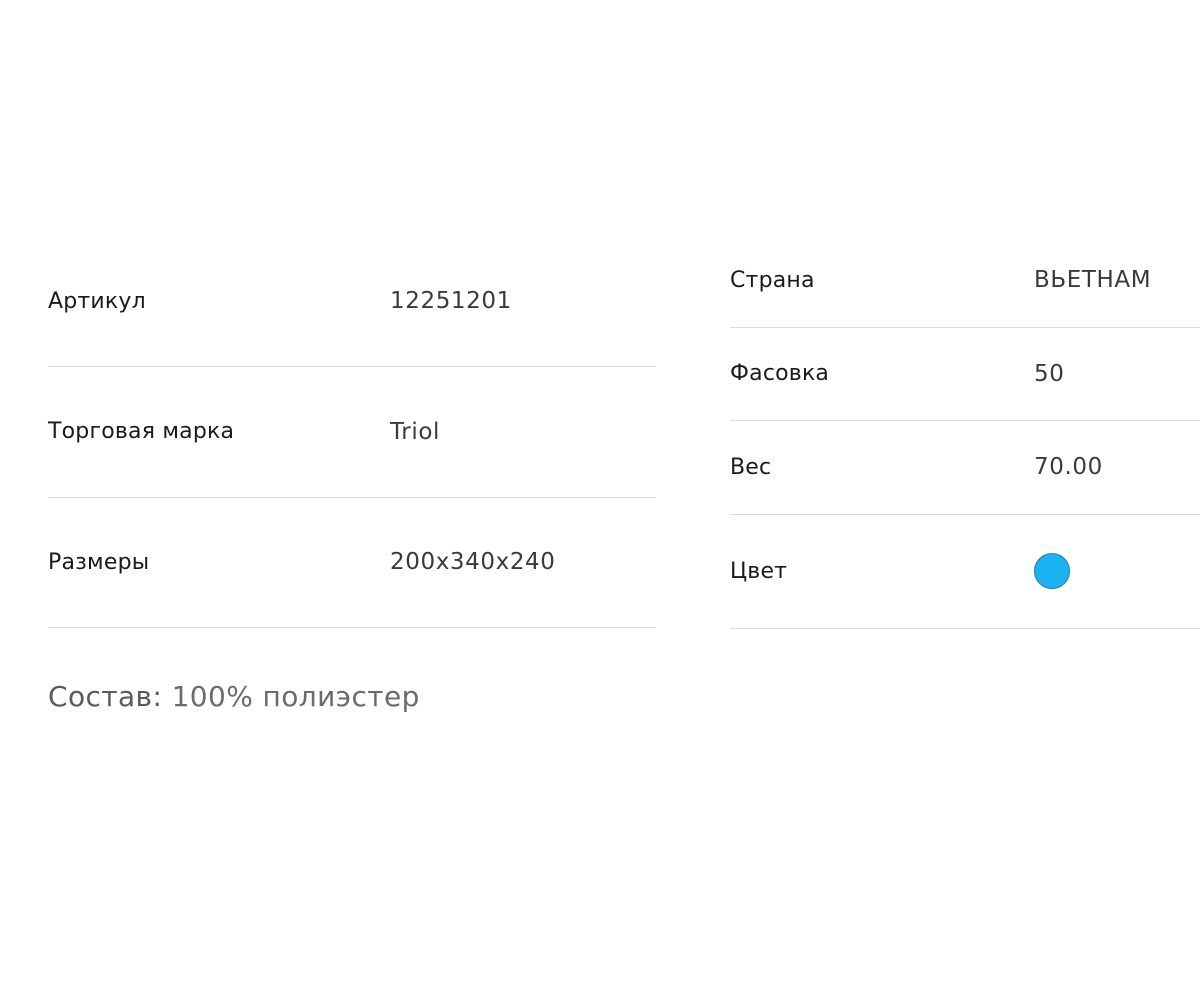 This screenshot has height=1002, width=1200. What do you see at coordinates (759, 571) in the screenshot?
I see `spec-label: Цвет` at bounding box center [759, 571].